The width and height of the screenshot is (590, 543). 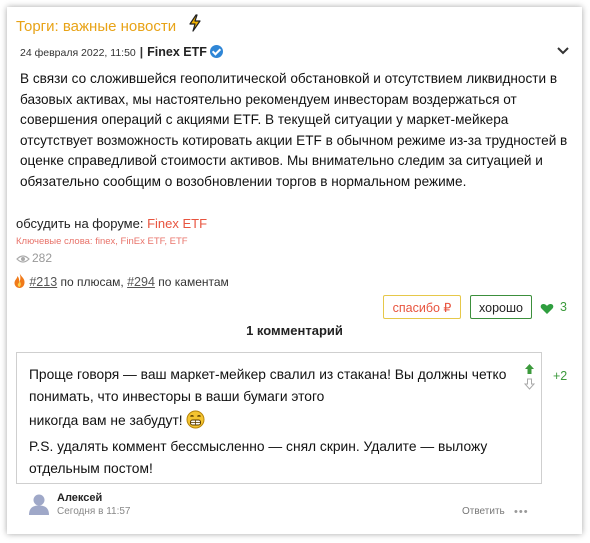 I want to click on heart-icon, so click(x=547, y=311).